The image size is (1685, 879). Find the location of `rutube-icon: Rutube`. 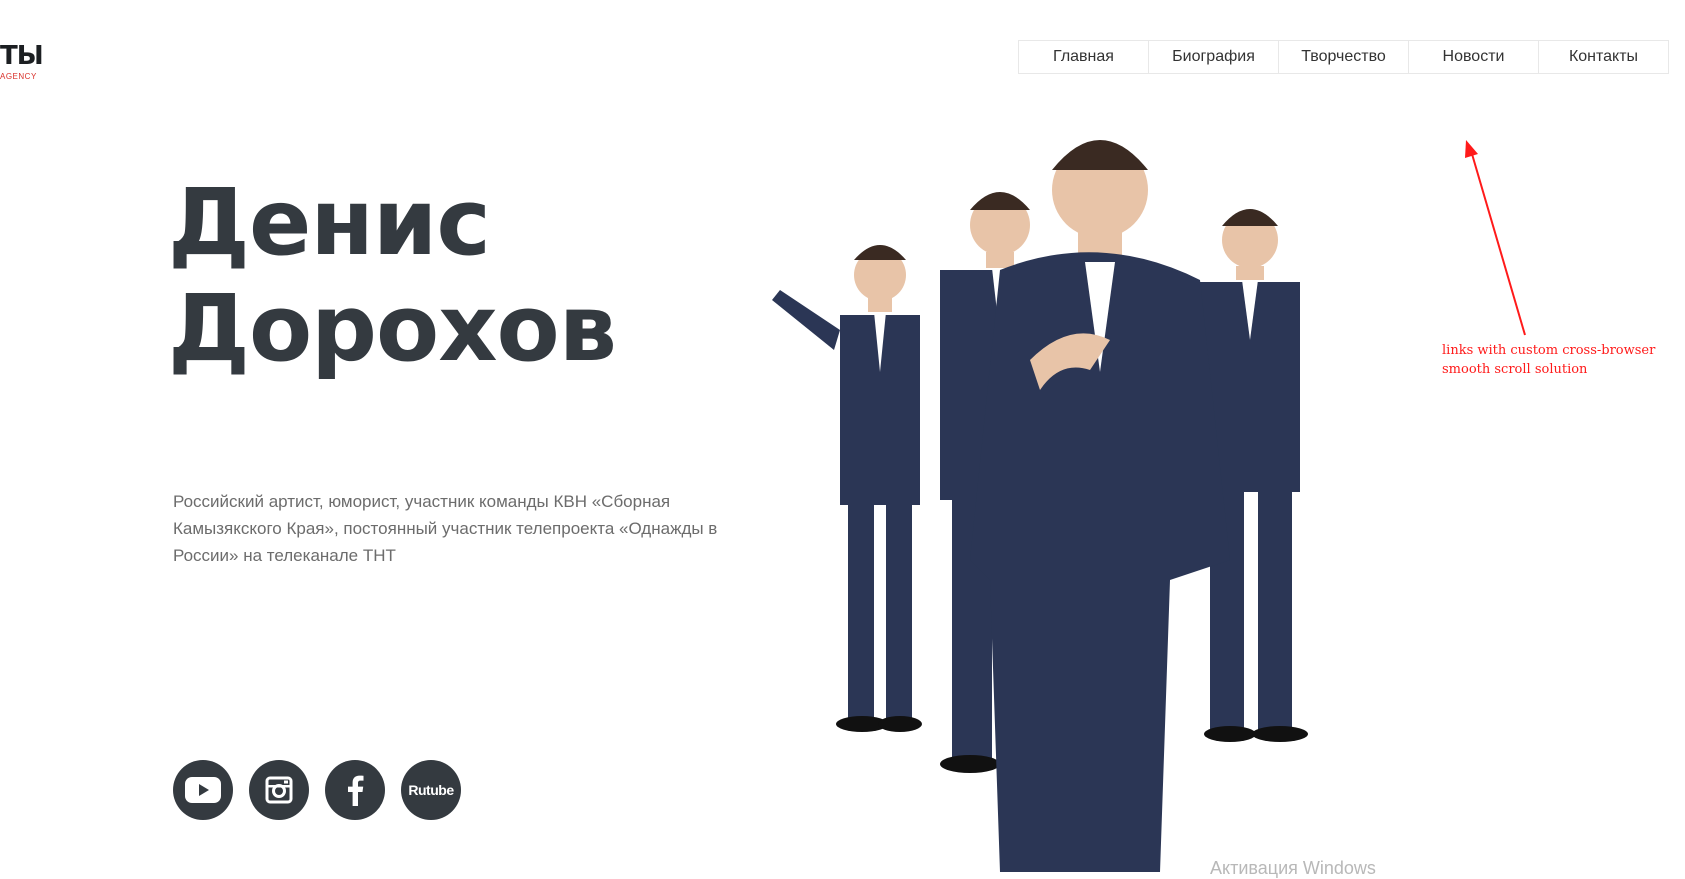

rutube-icon: Rutube is located at coordinates (431, 790).